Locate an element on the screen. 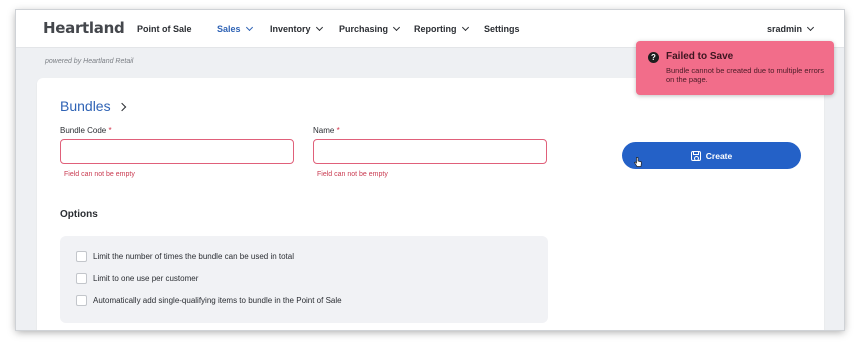 This screenshot has height=342, width=860. bundle-code-error: Field can not be empty is located at coordinates (99, 174).